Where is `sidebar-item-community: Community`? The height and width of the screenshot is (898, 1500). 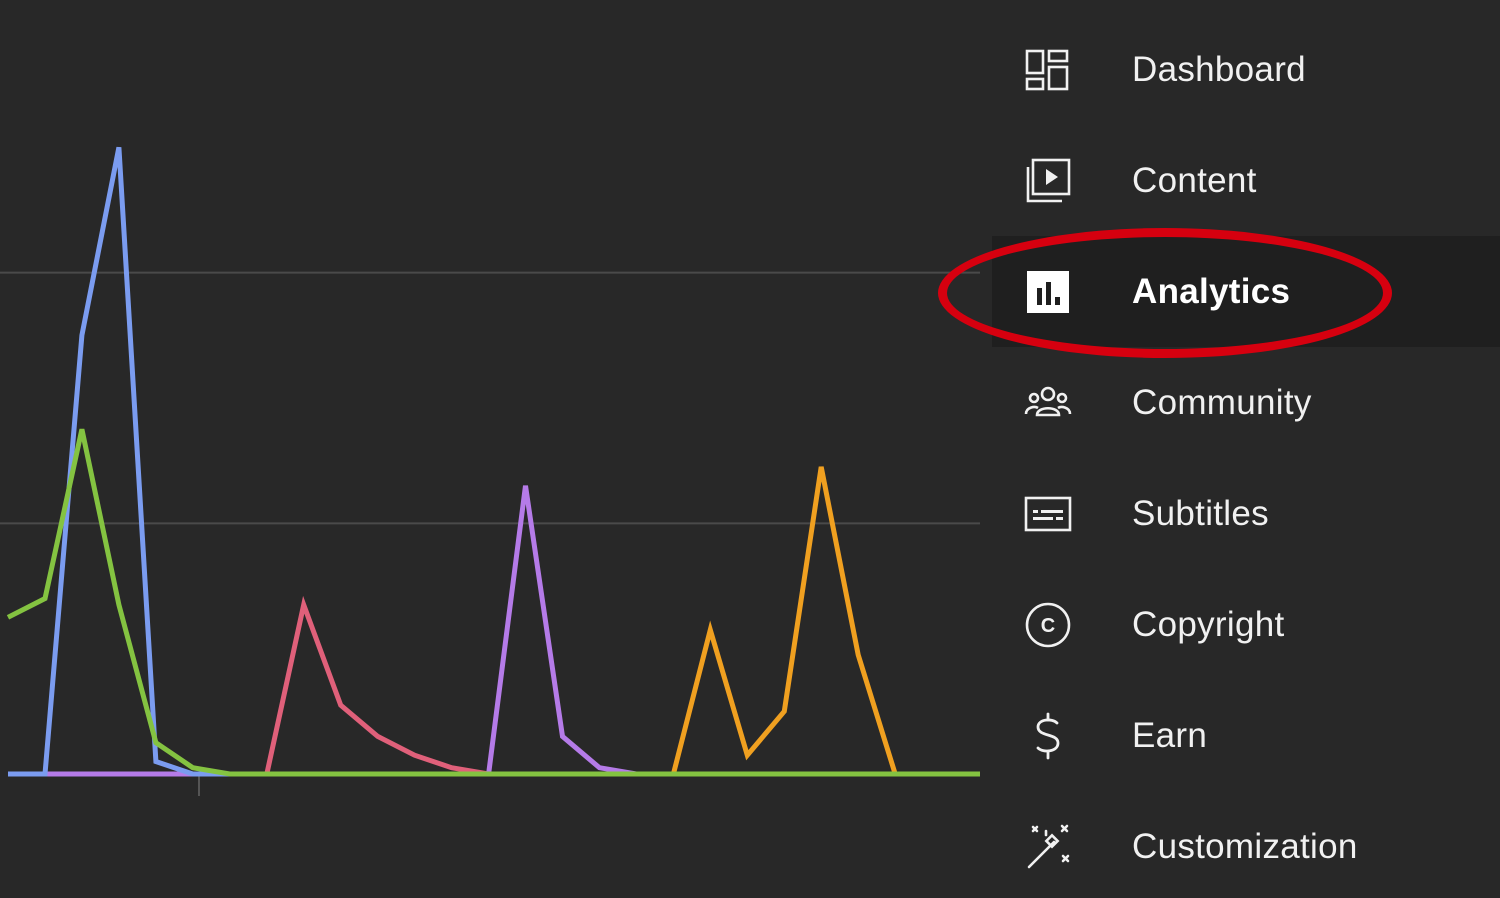
sidebar-item-community: Community is located at coordinates (1240, 402).